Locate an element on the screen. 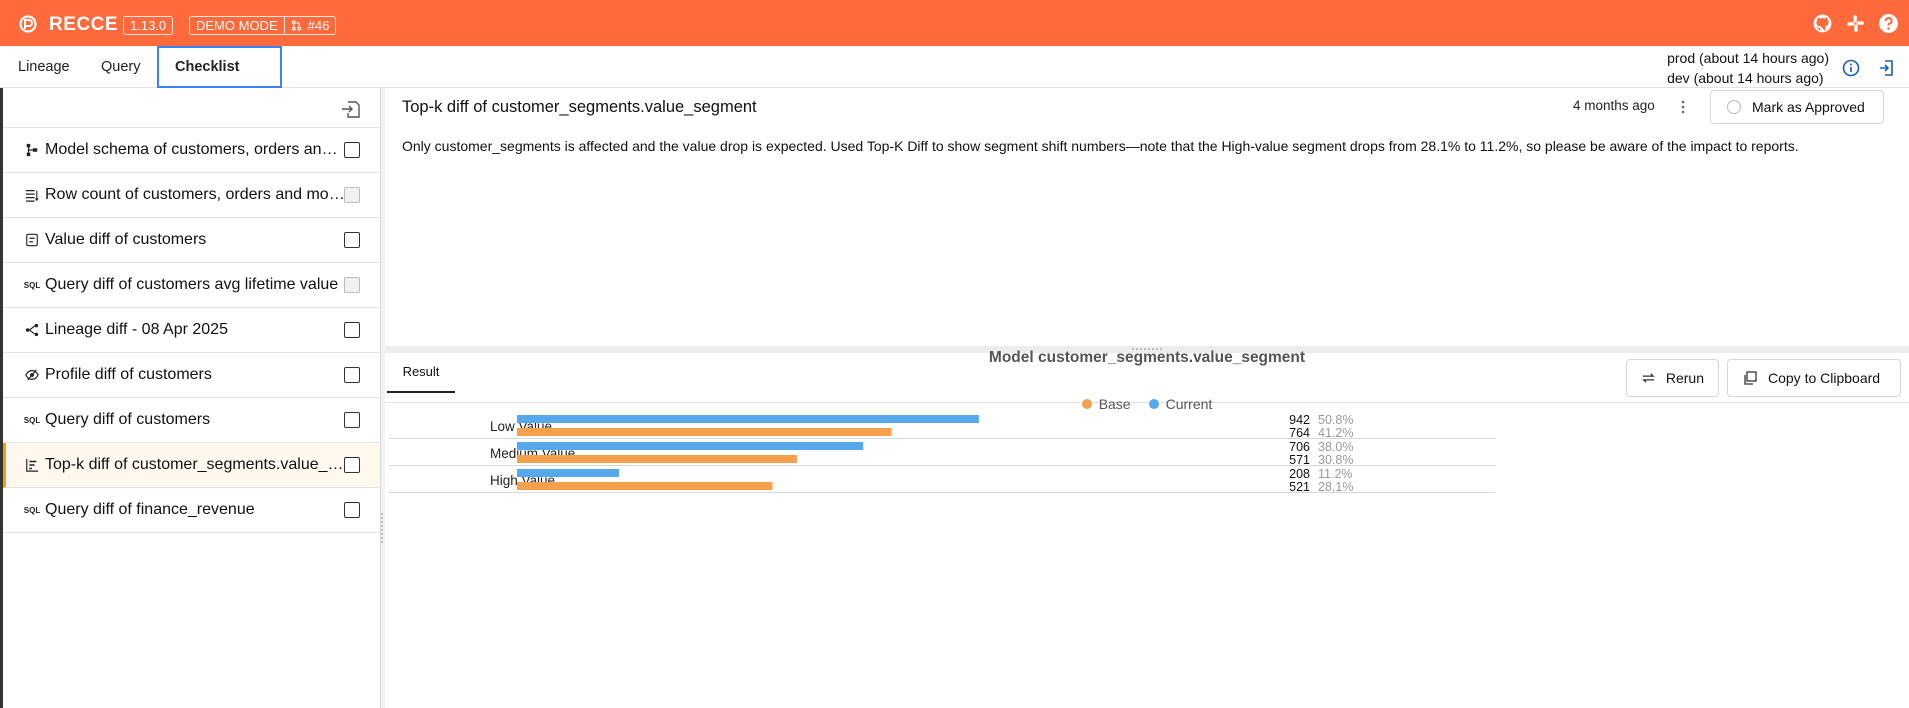 The image size is (1909, 708). tab-query: Query is located at coordinates (121, 67).